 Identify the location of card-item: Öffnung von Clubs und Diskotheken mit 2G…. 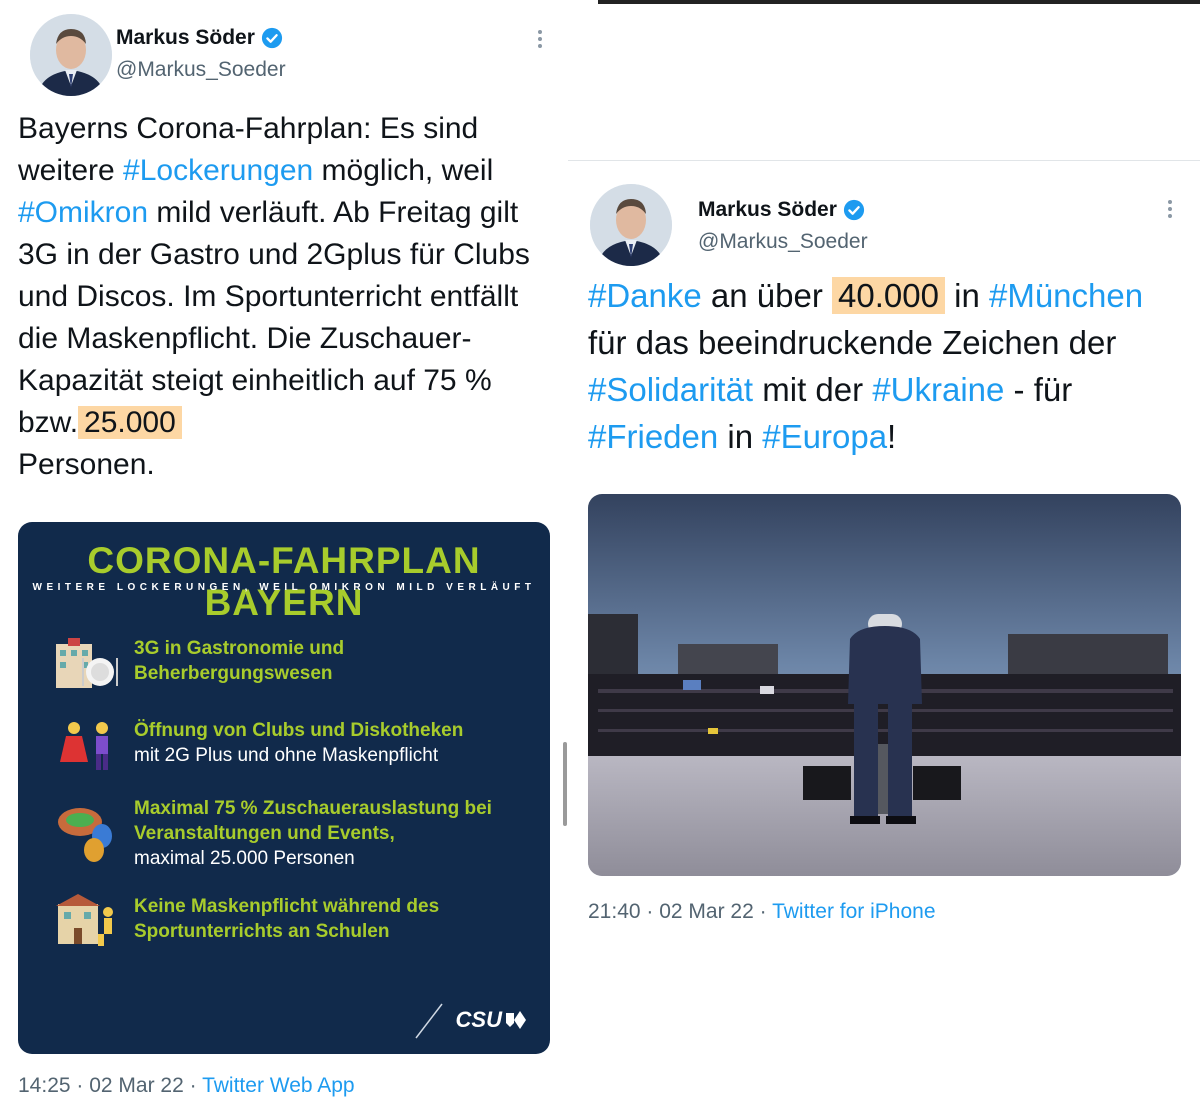
(294, 748).